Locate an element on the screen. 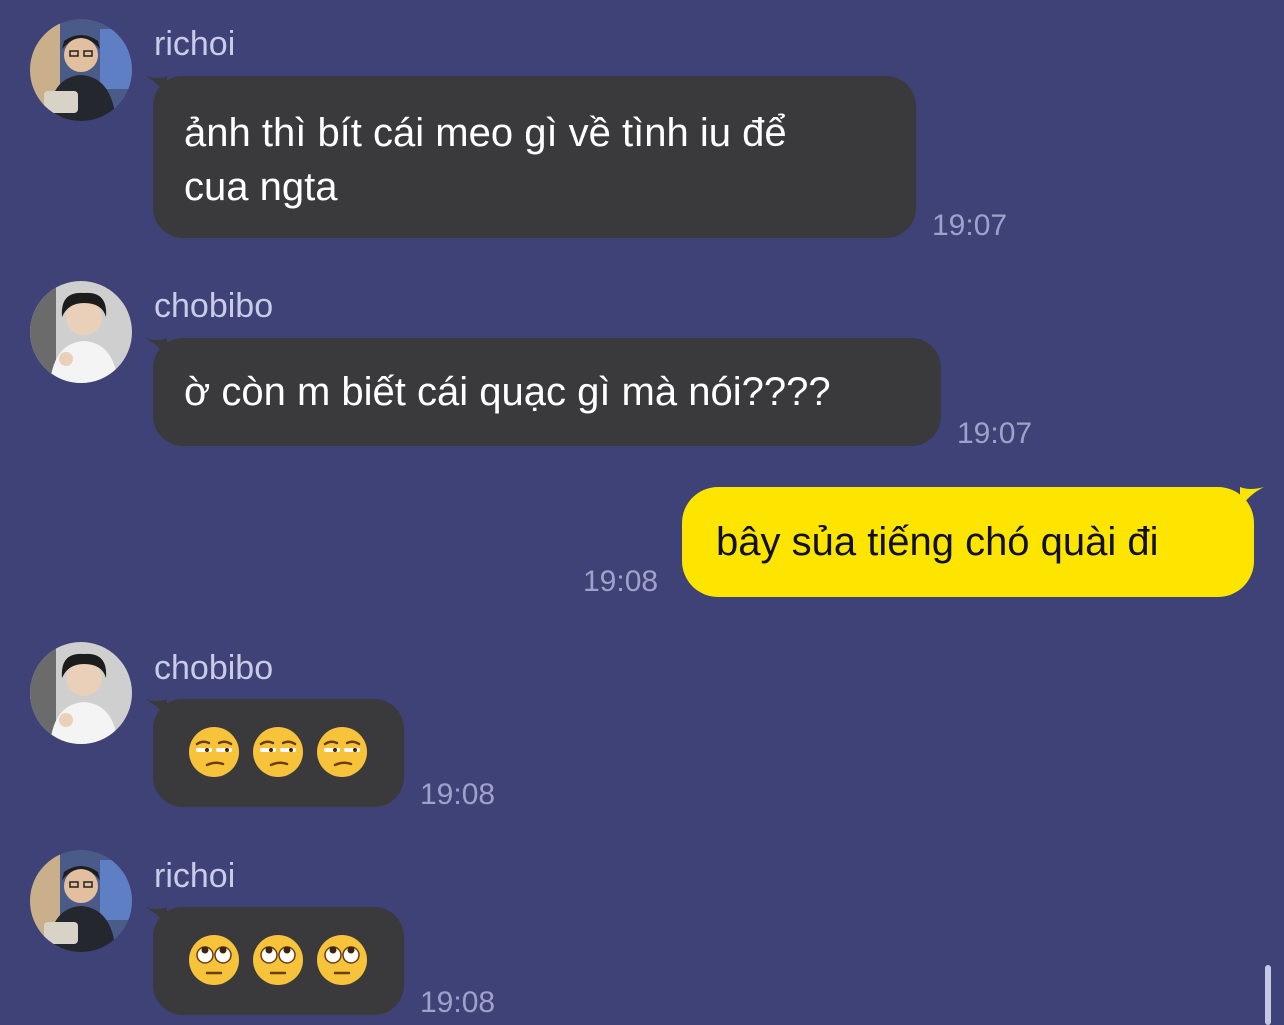 The width and height of the screenshot is (1284, 1025). message-text: bây sủa tiếng chó quài đi is located at coordinates (937, 542).